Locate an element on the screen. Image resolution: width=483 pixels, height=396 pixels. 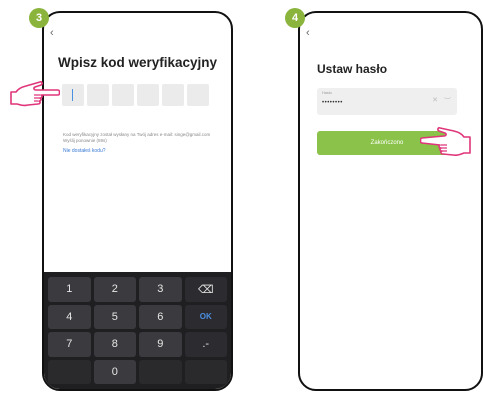
key-8: 8 is located at coordinates (114, 344).